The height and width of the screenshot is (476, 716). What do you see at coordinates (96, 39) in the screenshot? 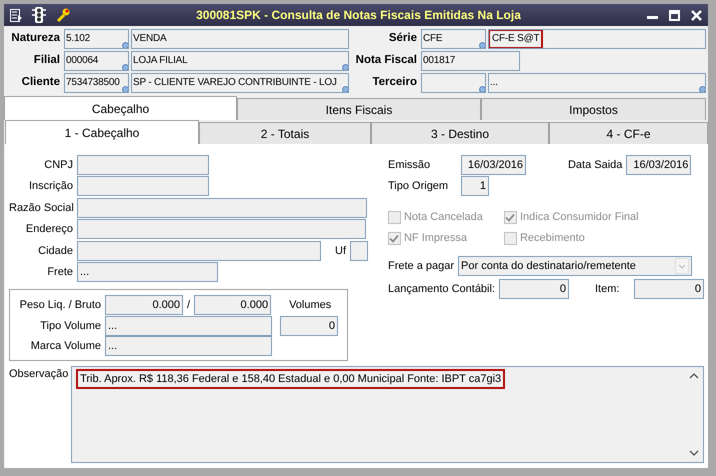
I see `input-field: 5.102` at bounding box center [96, 39].